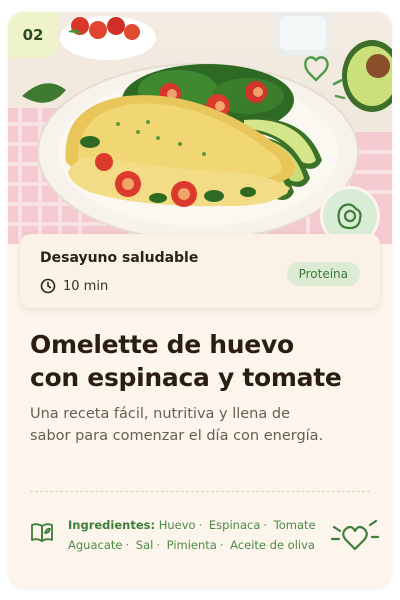 Image resolution: width=400 pixels, height=600 pixels. What do you see at coordinates (186, 377) in the screenshot?
I see `recipe-title-line-2: con espinaca y tomate` at bounding box center [186, 377].